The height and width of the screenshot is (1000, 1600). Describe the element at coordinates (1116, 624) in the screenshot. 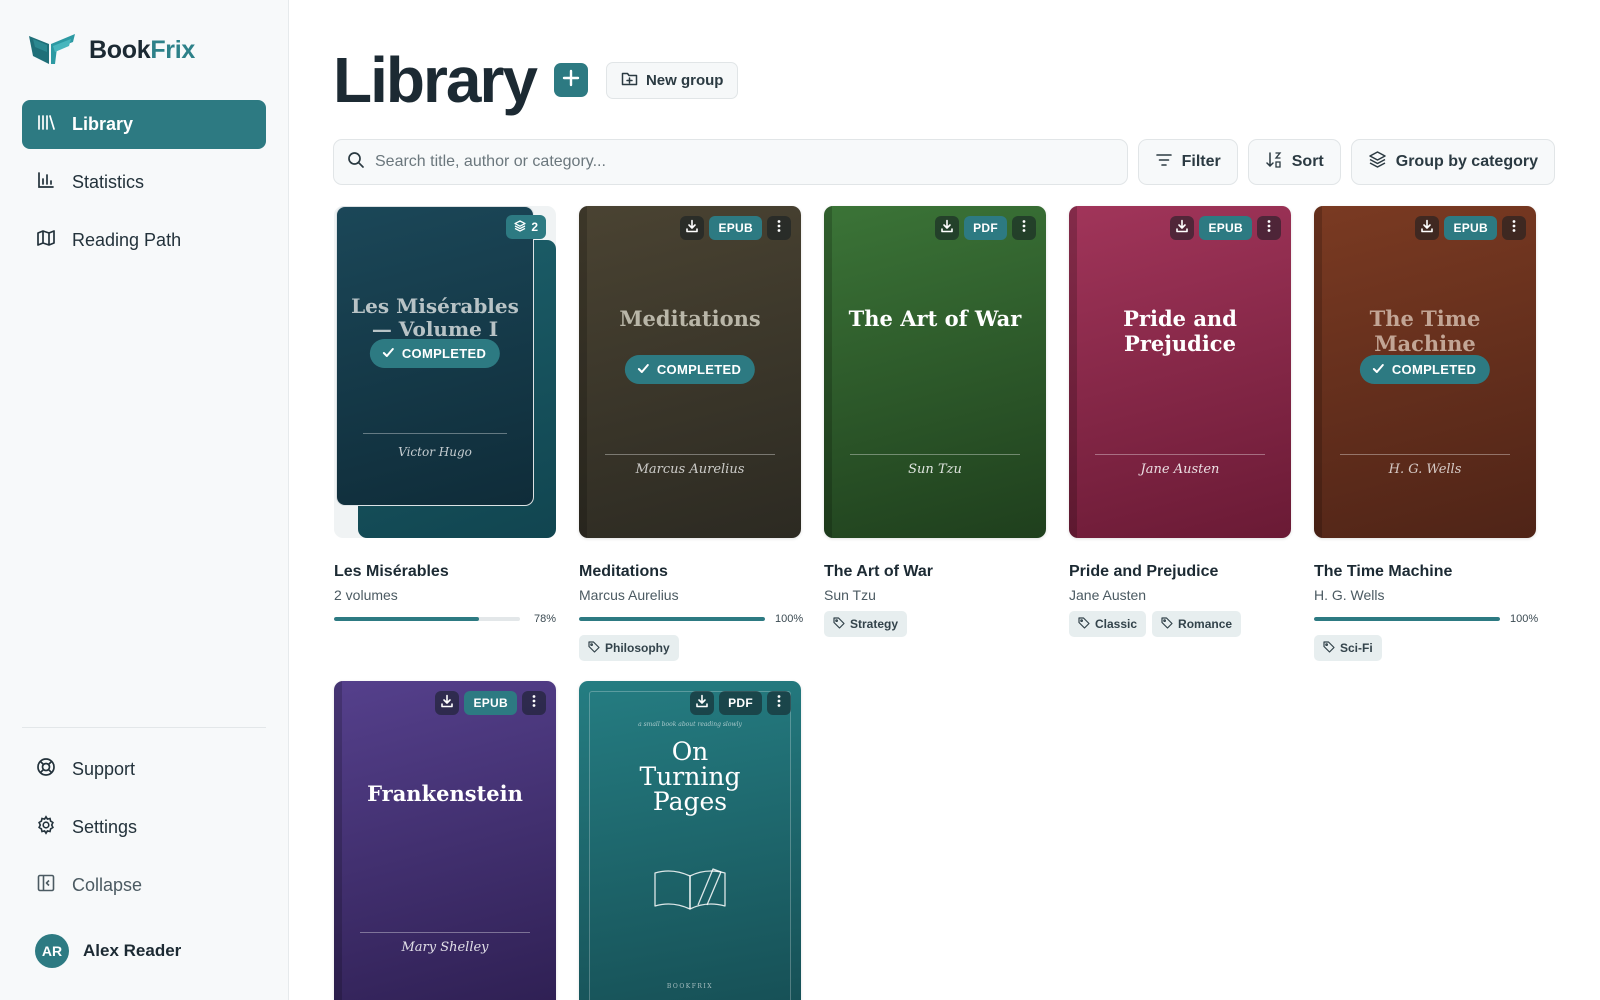

I see `tag-label: Classic` at that location.